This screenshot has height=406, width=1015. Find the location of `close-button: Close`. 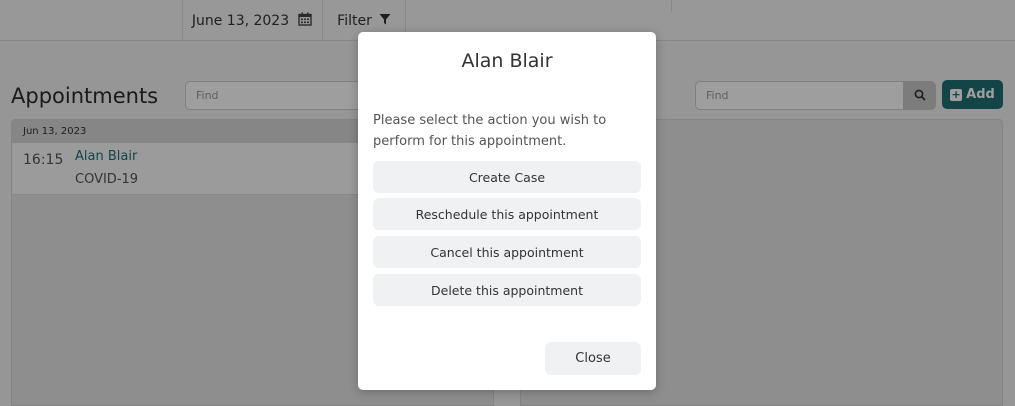

close-button: Close is located at coordinates (593, 358).